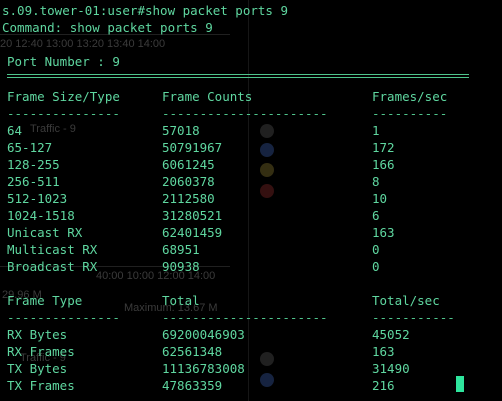  I want to click on command-line: Command: show packet ports 9, so click(107, 27).